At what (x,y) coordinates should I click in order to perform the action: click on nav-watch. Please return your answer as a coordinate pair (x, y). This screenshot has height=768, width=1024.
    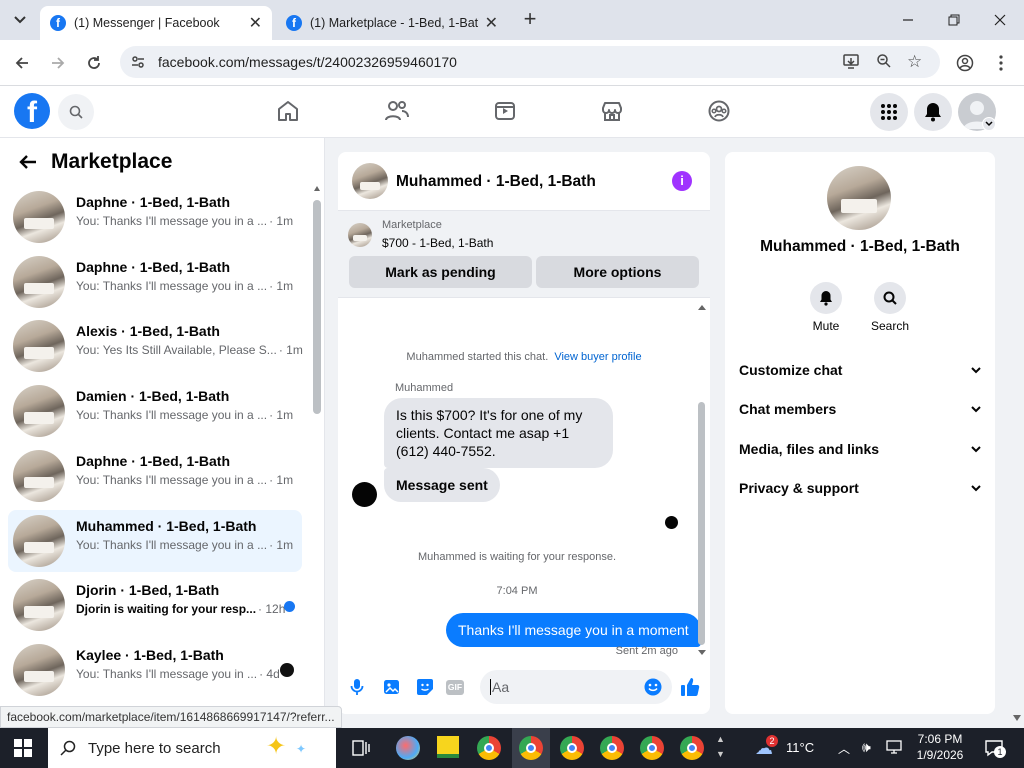
    Looking at the image, I should click on (505, 113).